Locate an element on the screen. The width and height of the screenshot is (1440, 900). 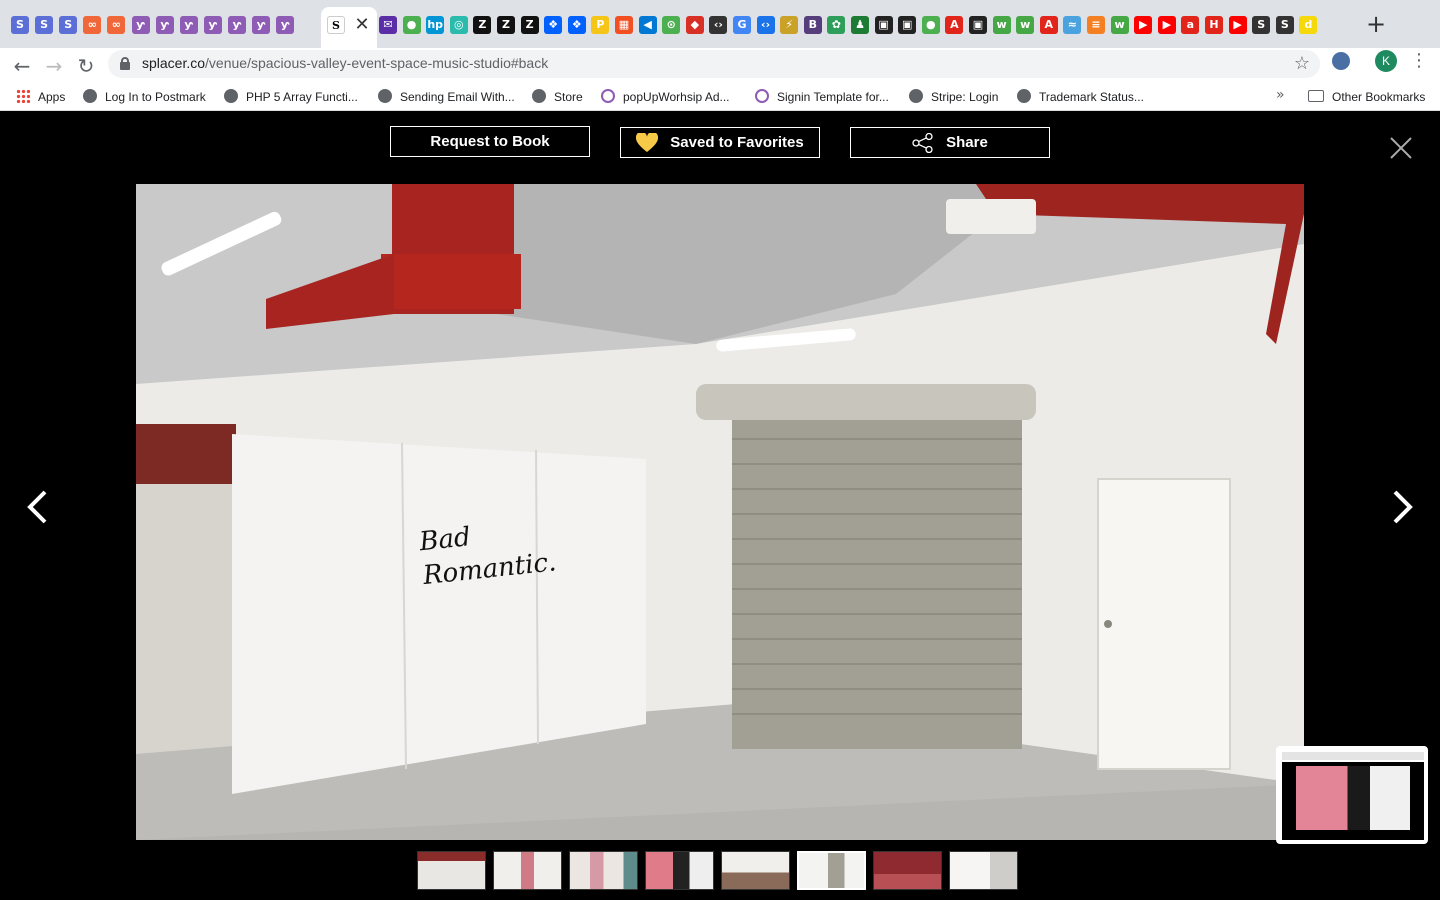
tab-favicon-icon: B is located at coordinates (812, 25).